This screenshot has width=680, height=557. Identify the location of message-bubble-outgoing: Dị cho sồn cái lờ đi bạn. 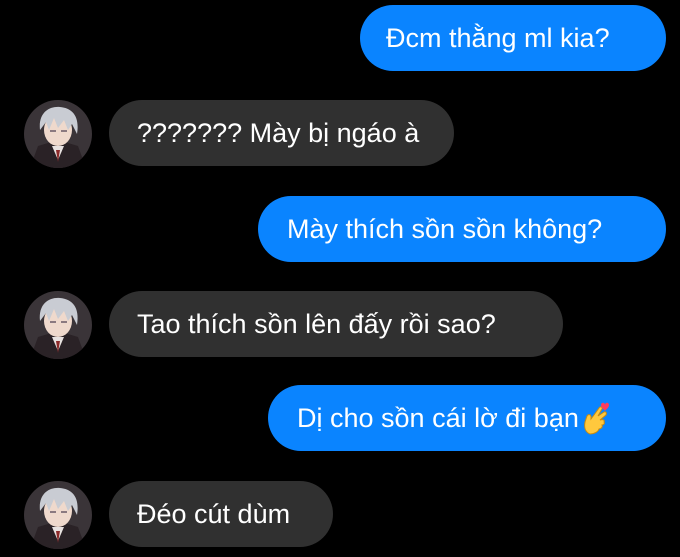
(467, 418).